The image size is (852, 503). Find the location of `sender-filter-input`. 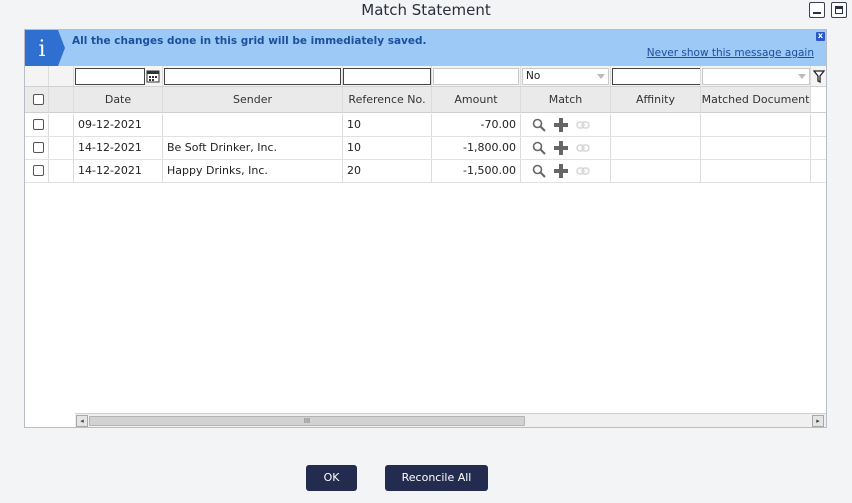

sender-filter-input is located at coordinates (252, 76).